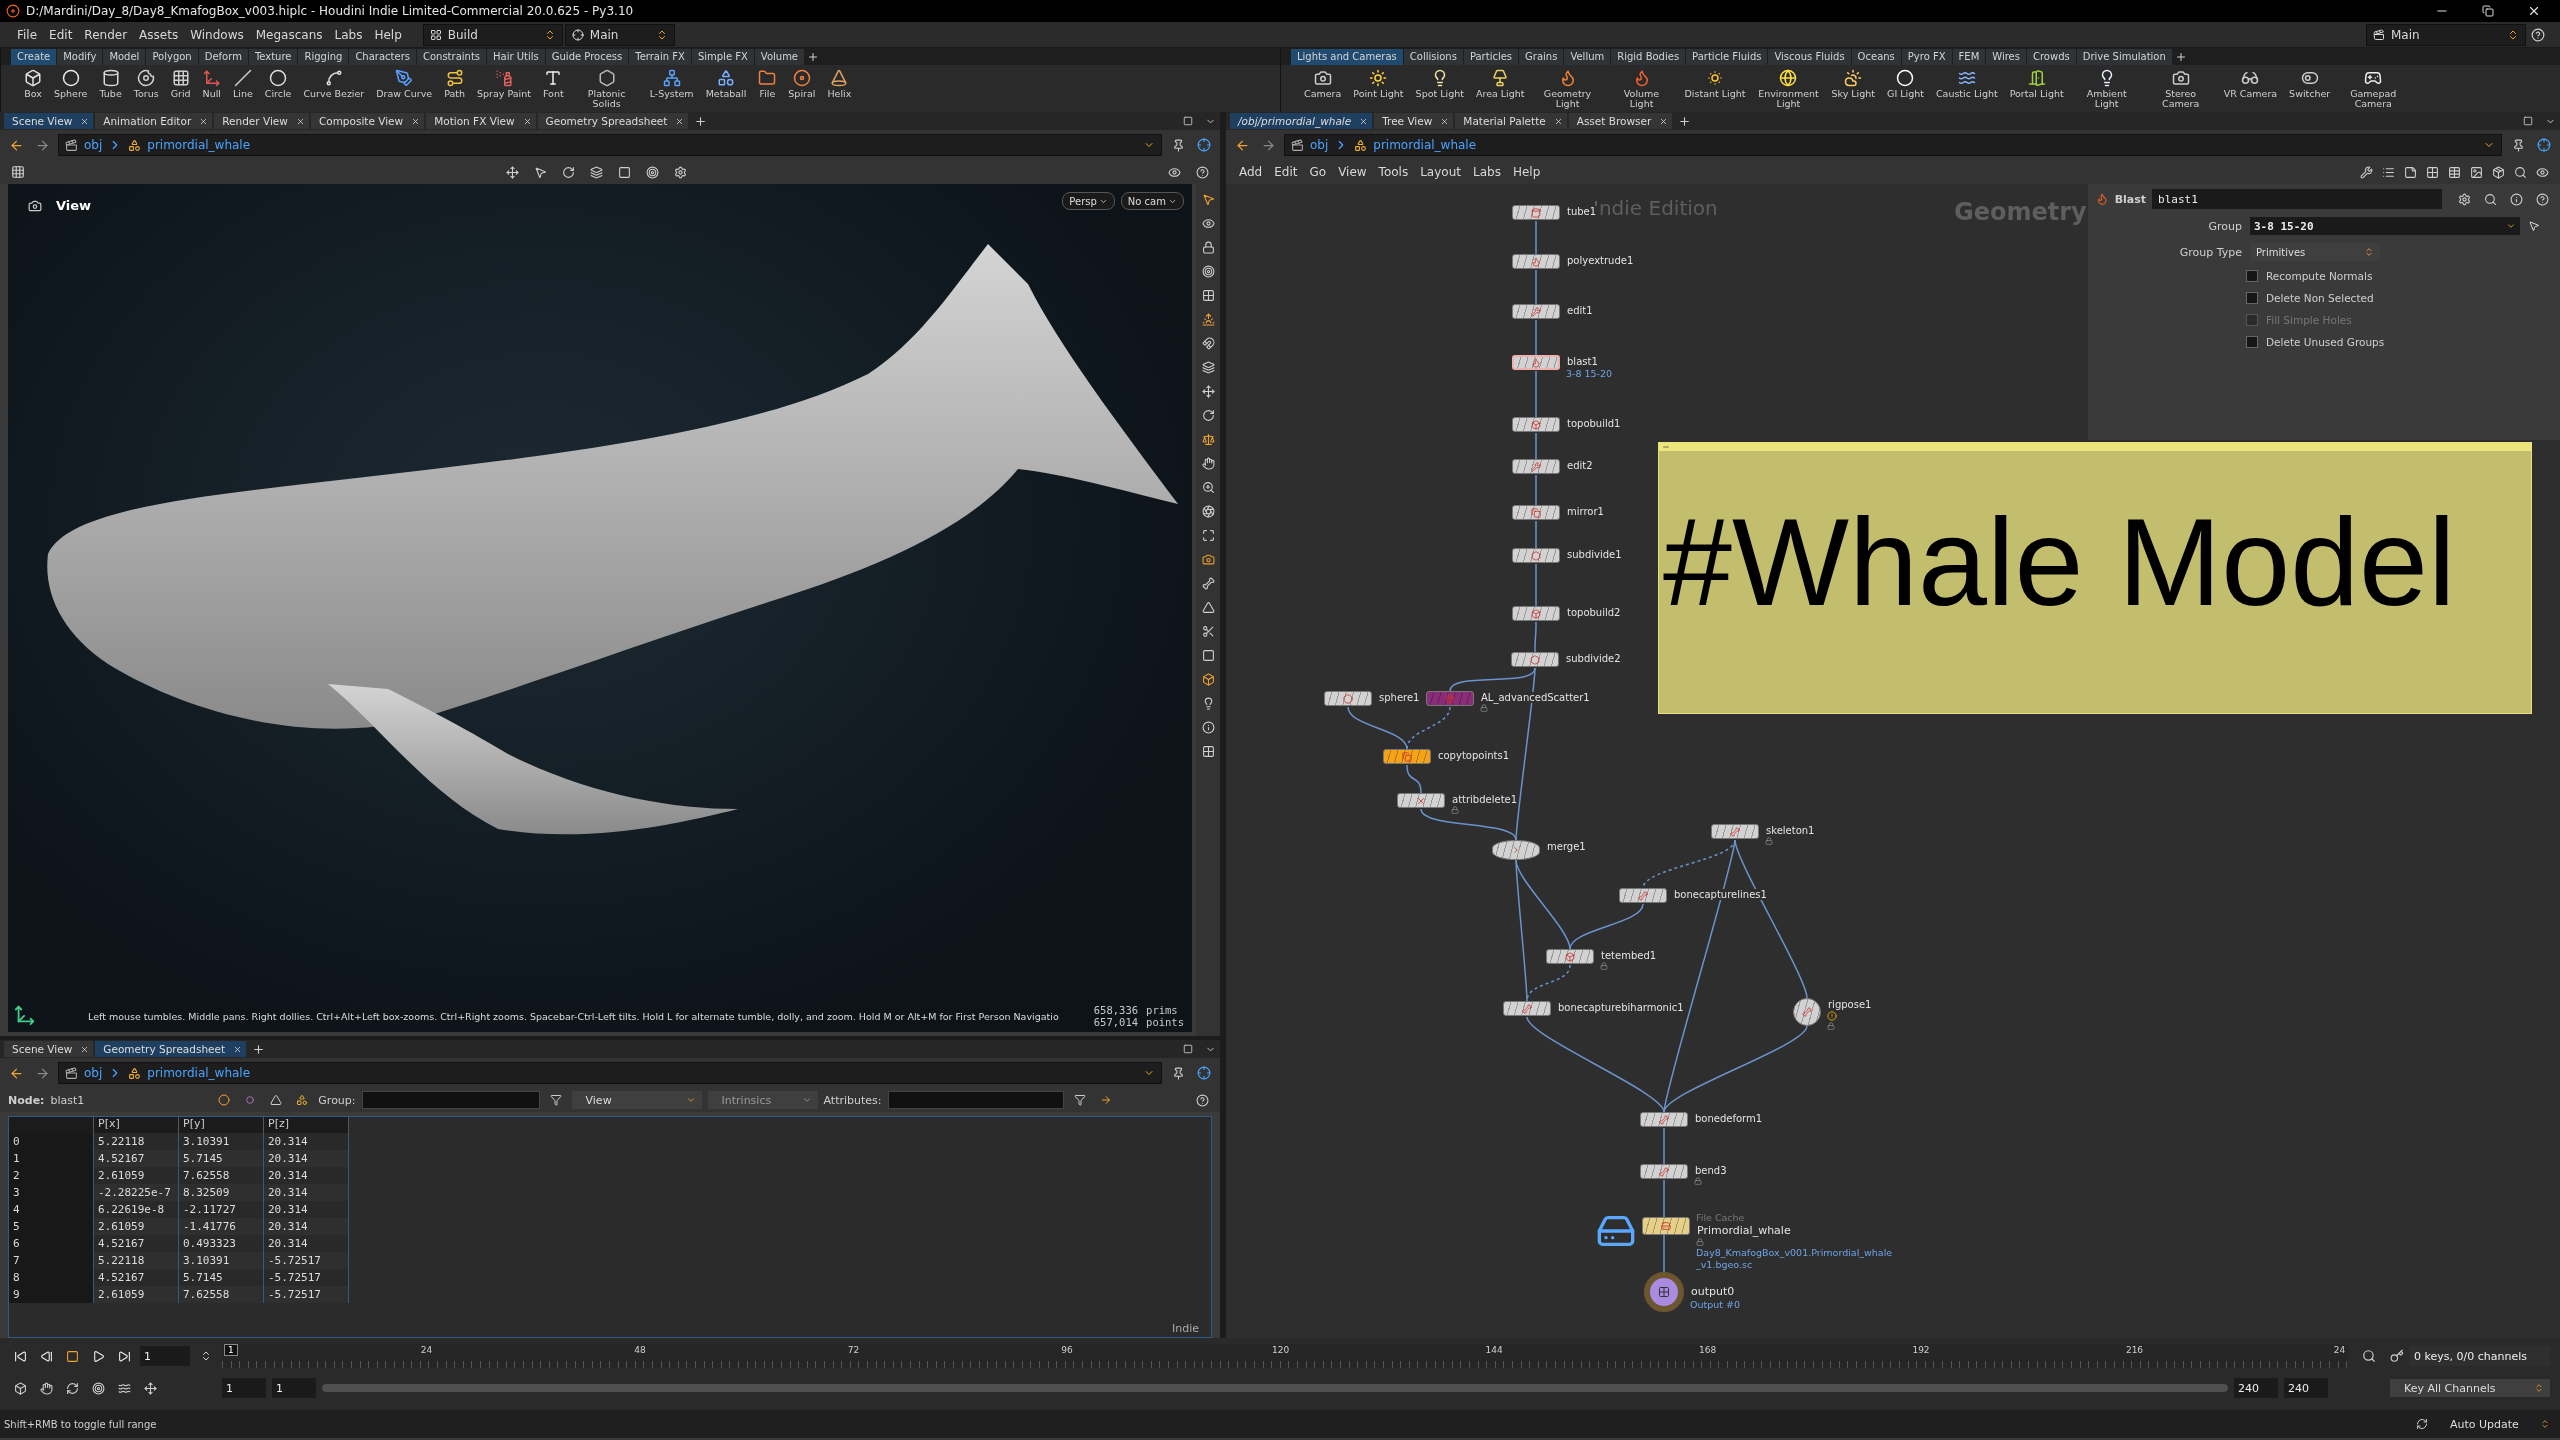 The image size is (2560, 1440). Describe the element at coordinates (2373, 89) in the screenshot. I see `shelf-tool: Gamepad Camera` at that location.